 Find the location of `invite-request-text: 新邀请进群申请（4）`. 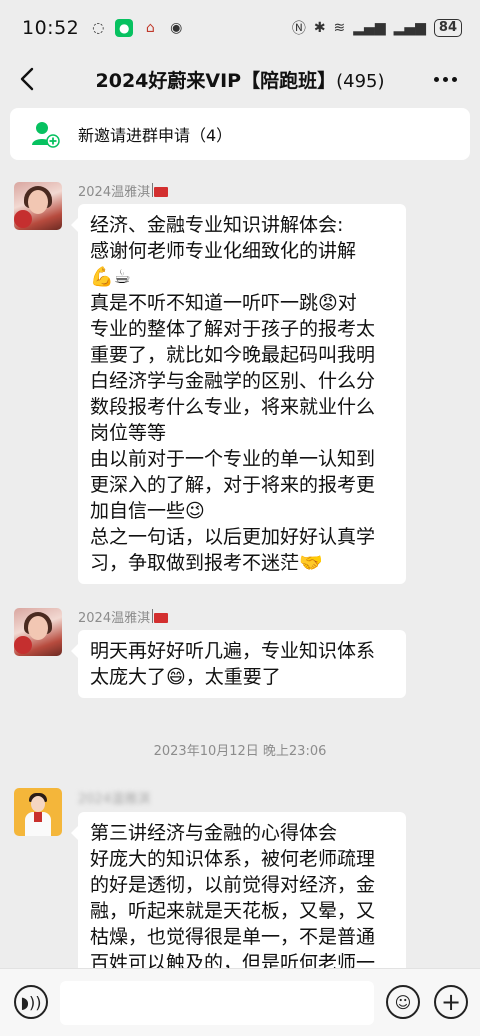

invite-request-text: 新邀请进群申请（4） is located at coordinates (155, 135).